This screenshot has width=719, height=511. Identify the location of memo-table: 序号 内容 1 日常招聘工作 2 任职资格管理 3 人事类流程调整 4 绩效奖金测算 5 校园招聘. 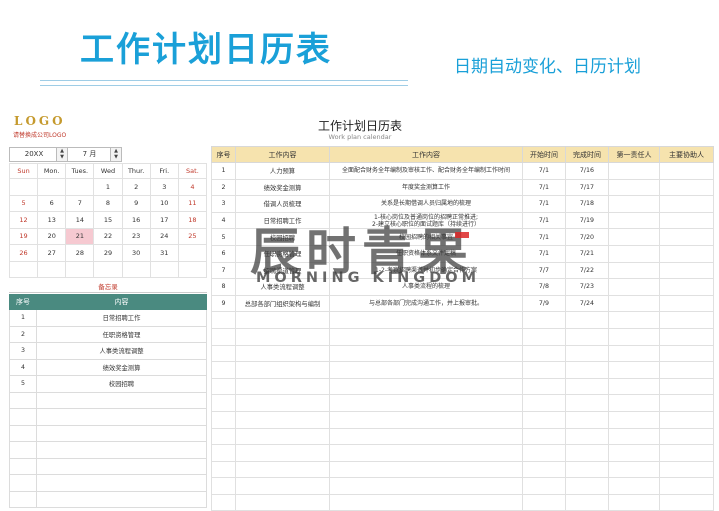
(108, 401).